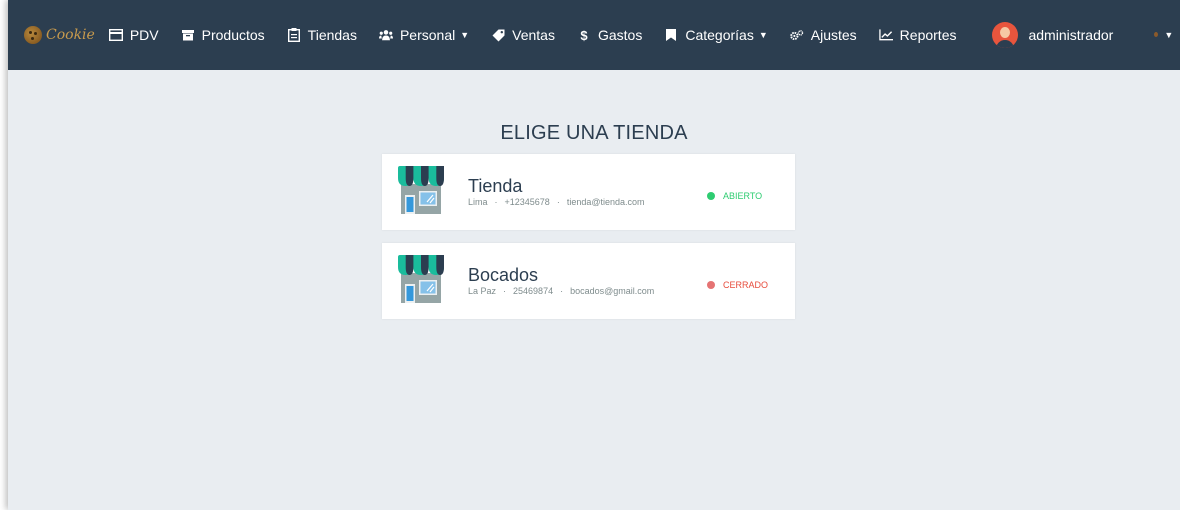 Image resolution: width=1180 pixels, height=510 pixels. I want to click on clipboard-icon, so click(294, 35).